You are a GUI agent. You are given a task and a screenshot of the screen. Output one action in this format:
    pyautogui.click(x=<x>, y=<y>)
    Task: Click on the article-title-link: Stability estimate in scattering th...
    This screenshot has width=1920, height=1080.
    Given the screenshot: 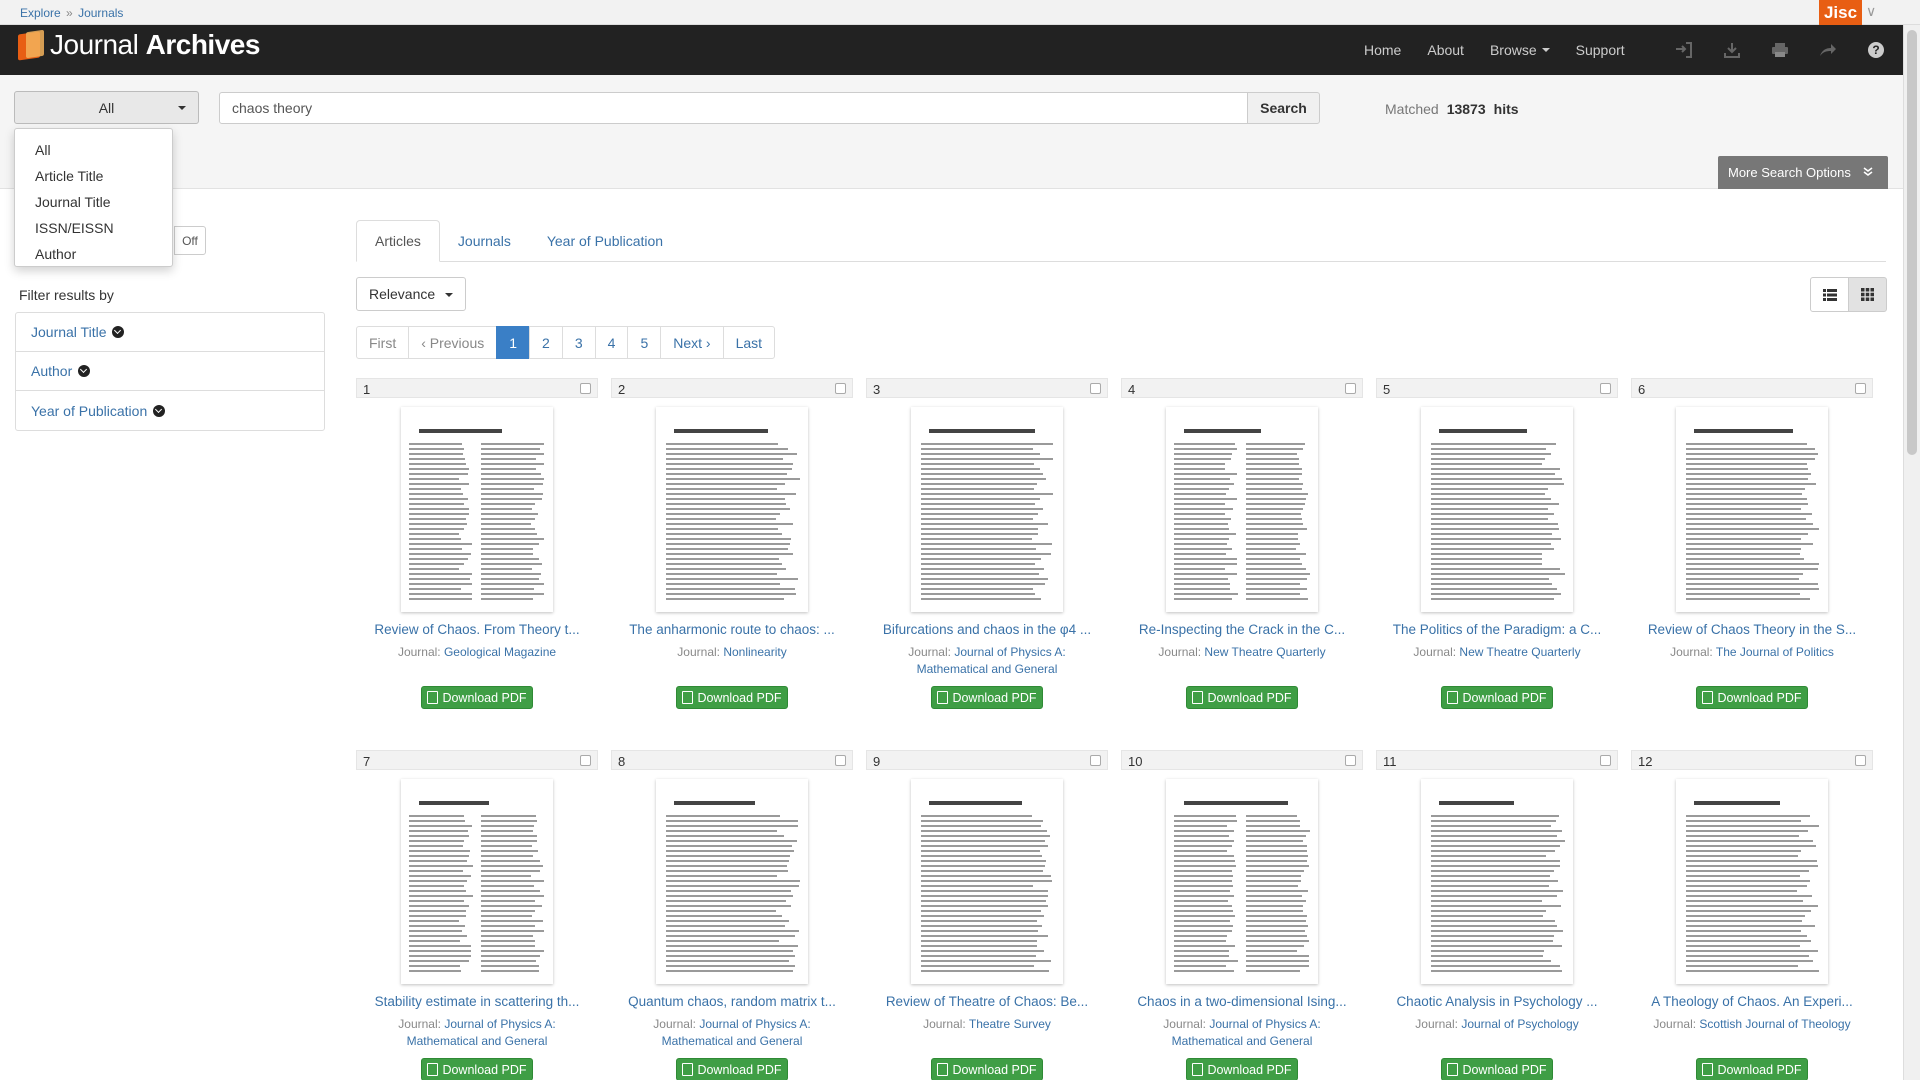 What is the action you would take?
    pyautogui.click(x=477, y=1001)
    